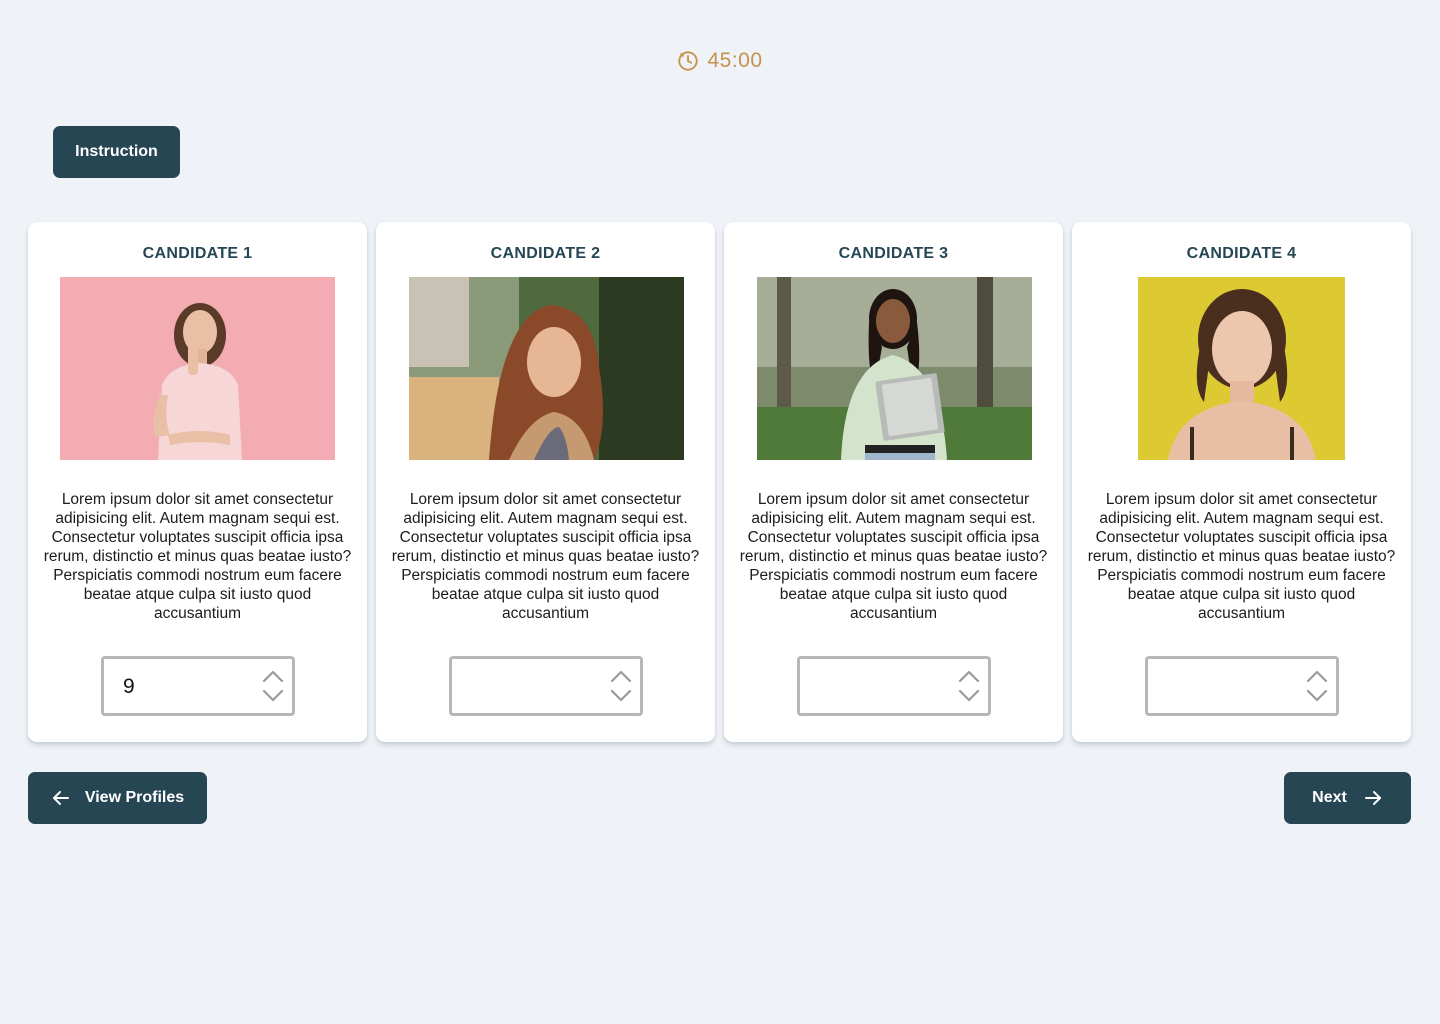 The height and width of the screenshot is (1024, 1440). I want to click on instruction-button: Instruction, so click(116, 152).